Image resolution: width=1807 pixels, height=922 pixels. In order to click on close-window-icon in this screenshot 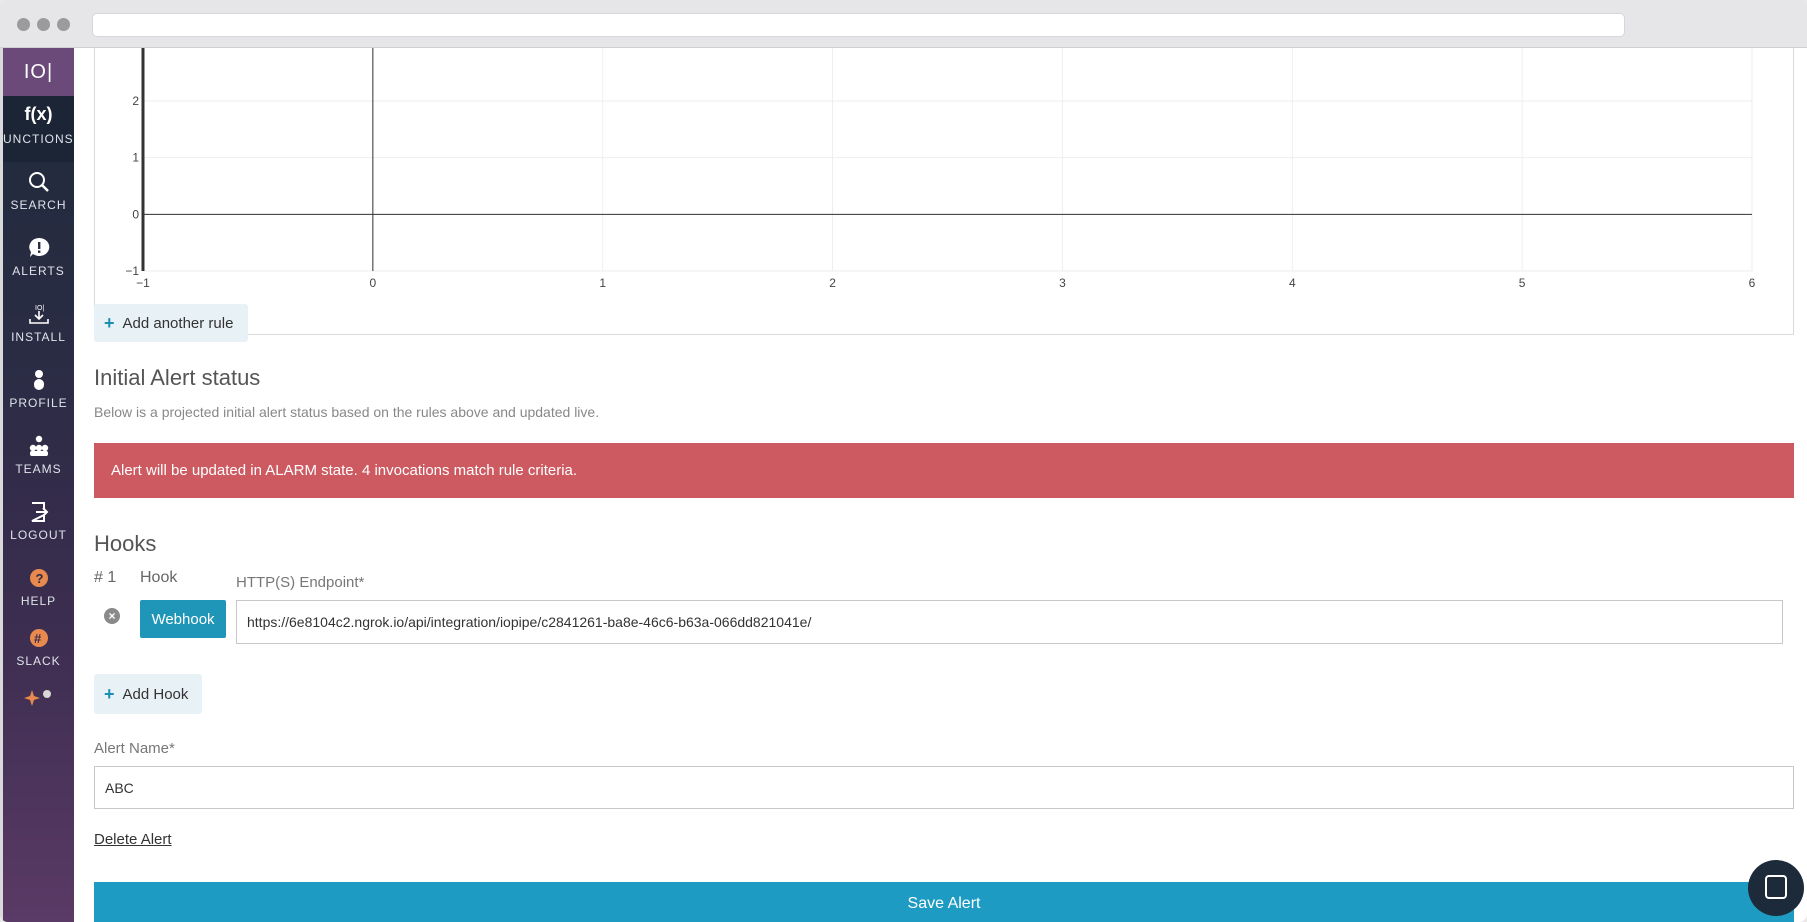, I will do `click(23, 24)`.